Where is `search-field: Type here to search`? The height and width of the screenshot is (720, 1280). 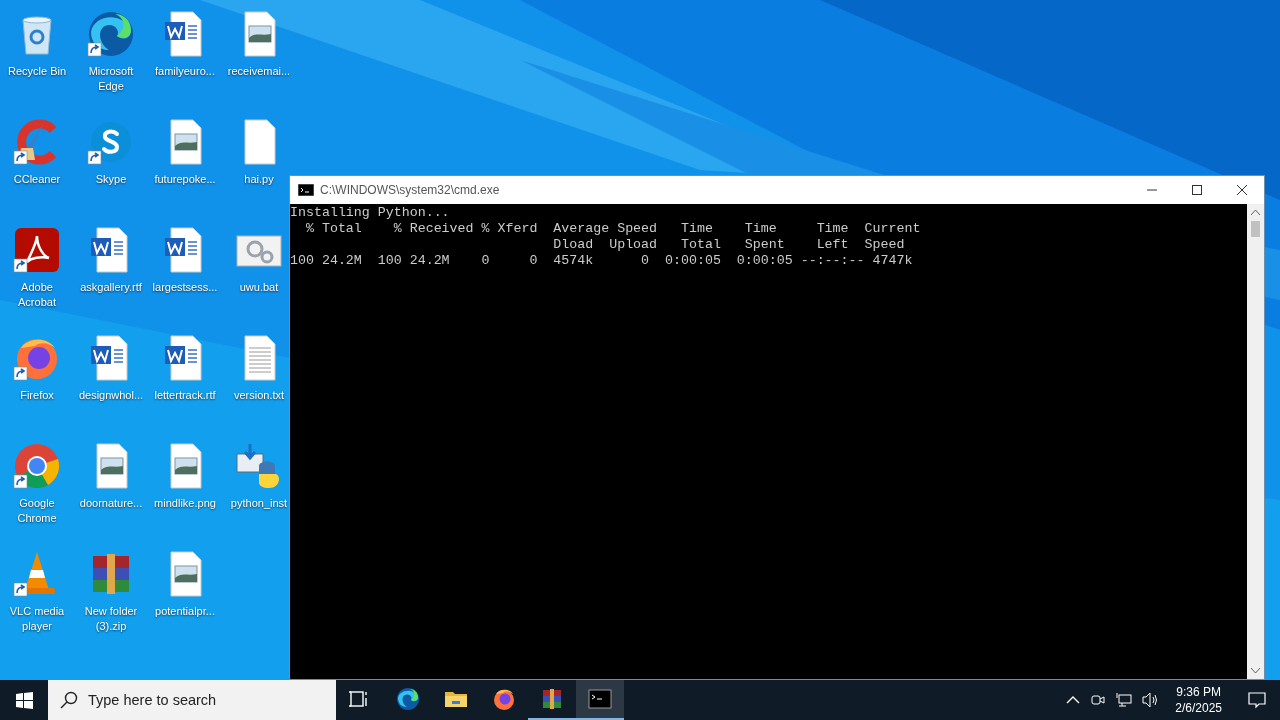 search-field: Type here to search is located at coordinates (192, 700).